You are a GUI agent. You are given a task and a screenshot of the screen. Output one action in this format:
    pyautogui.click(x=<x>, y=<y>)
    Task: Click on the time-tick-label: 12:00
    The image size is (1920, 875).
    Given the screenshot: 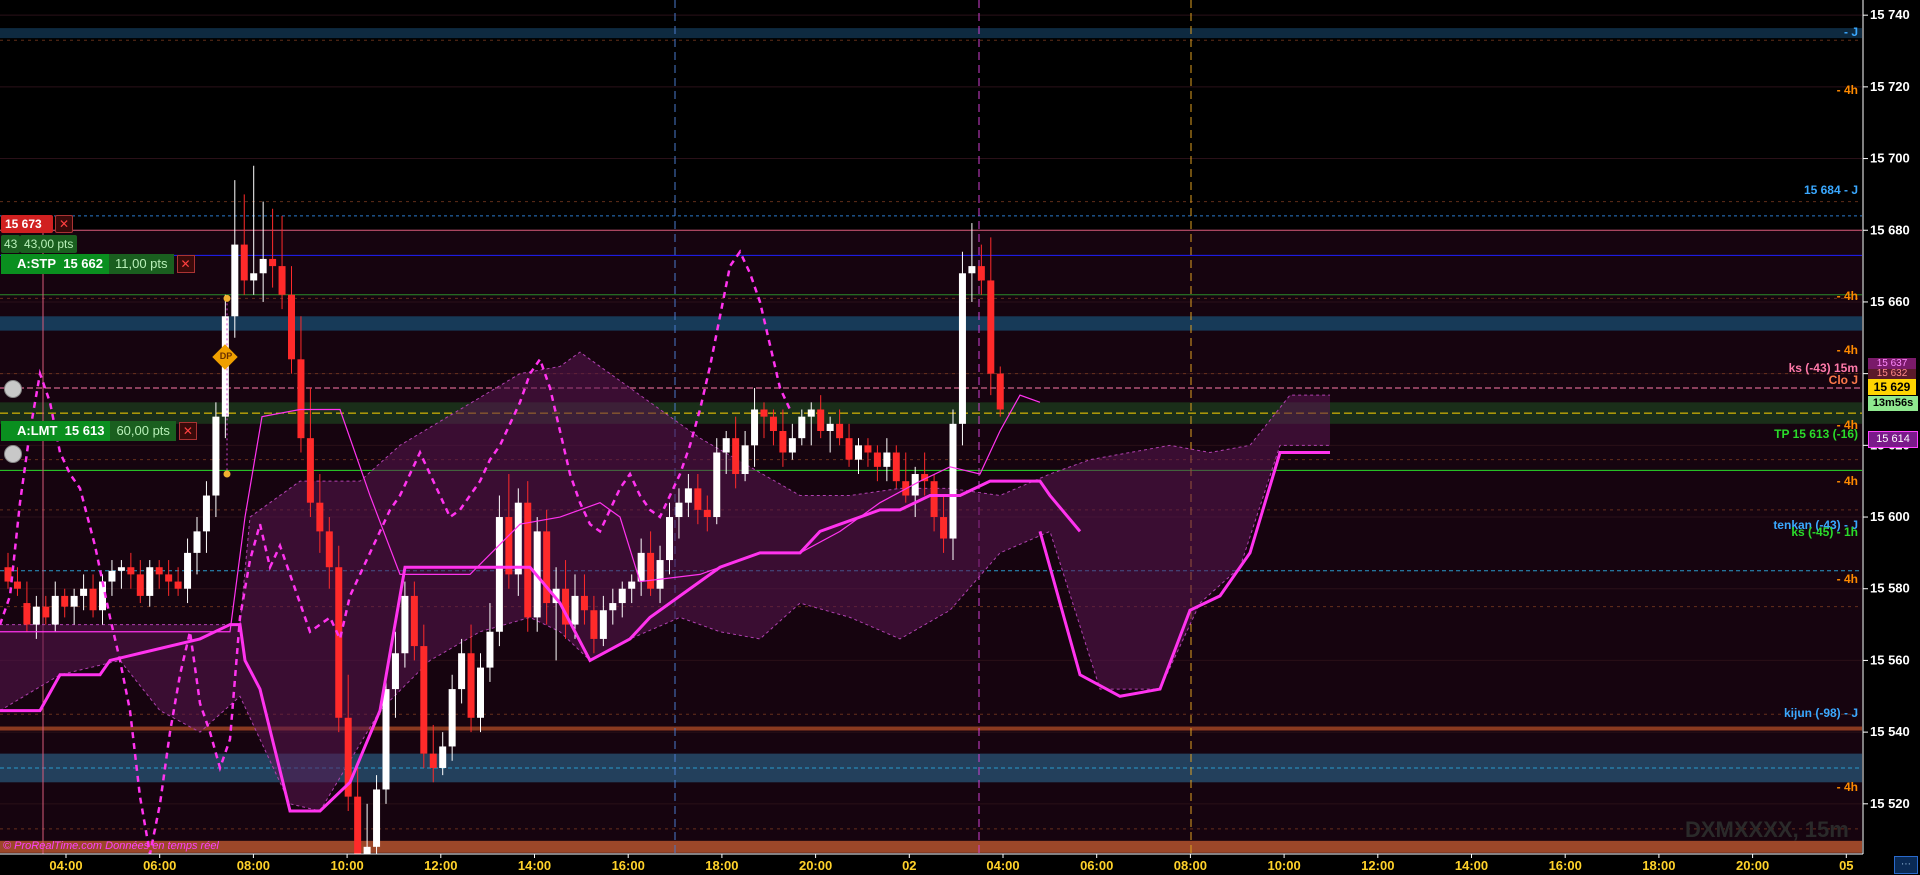 What is the action you would take?
    pyautogui.click(x=440, y=865)
    